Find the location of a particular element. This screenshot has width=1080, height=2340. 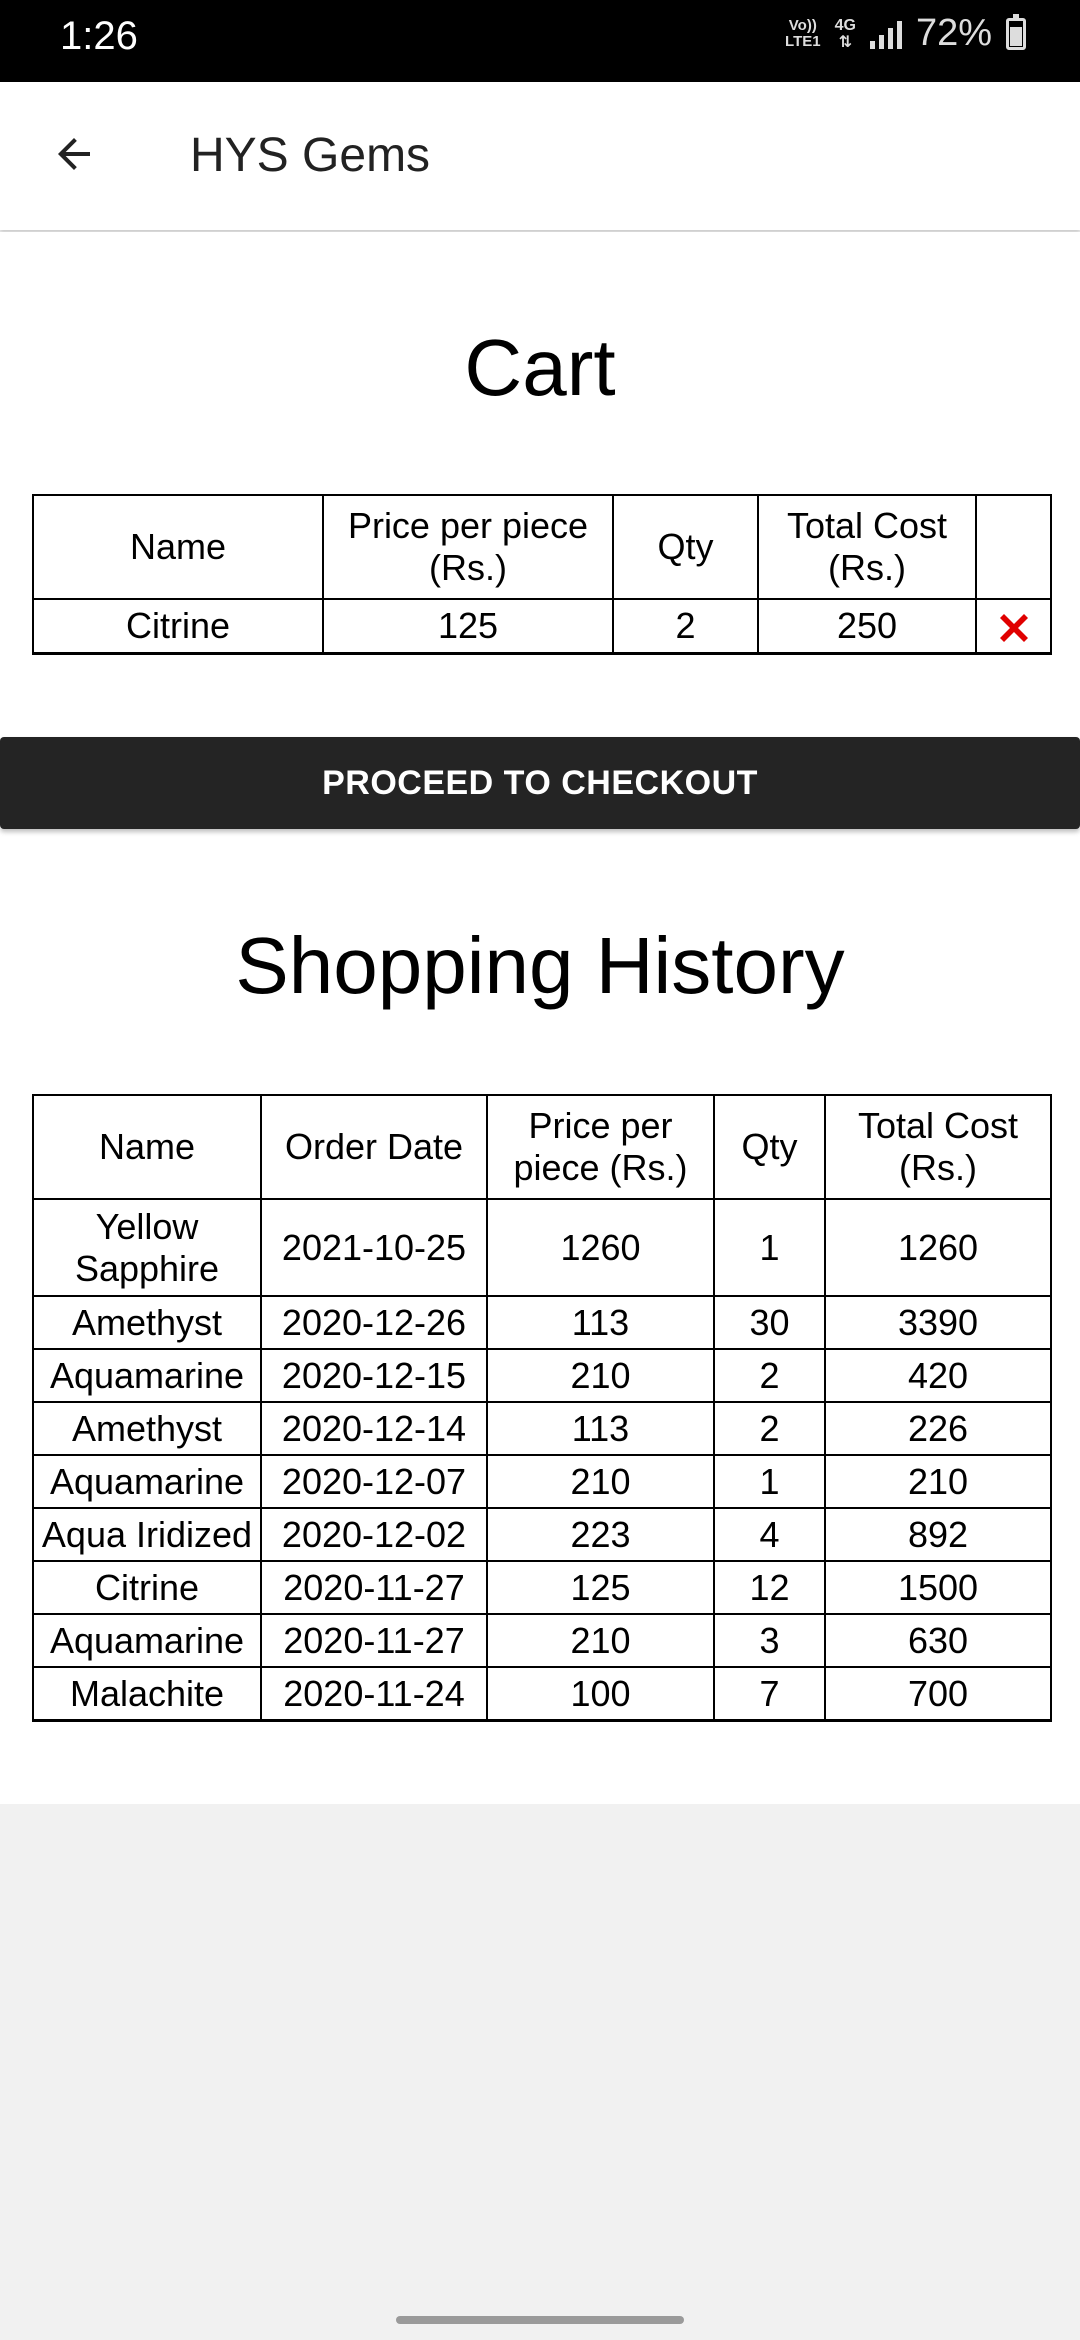

battery-icon is located at coordinates (1016, 31).